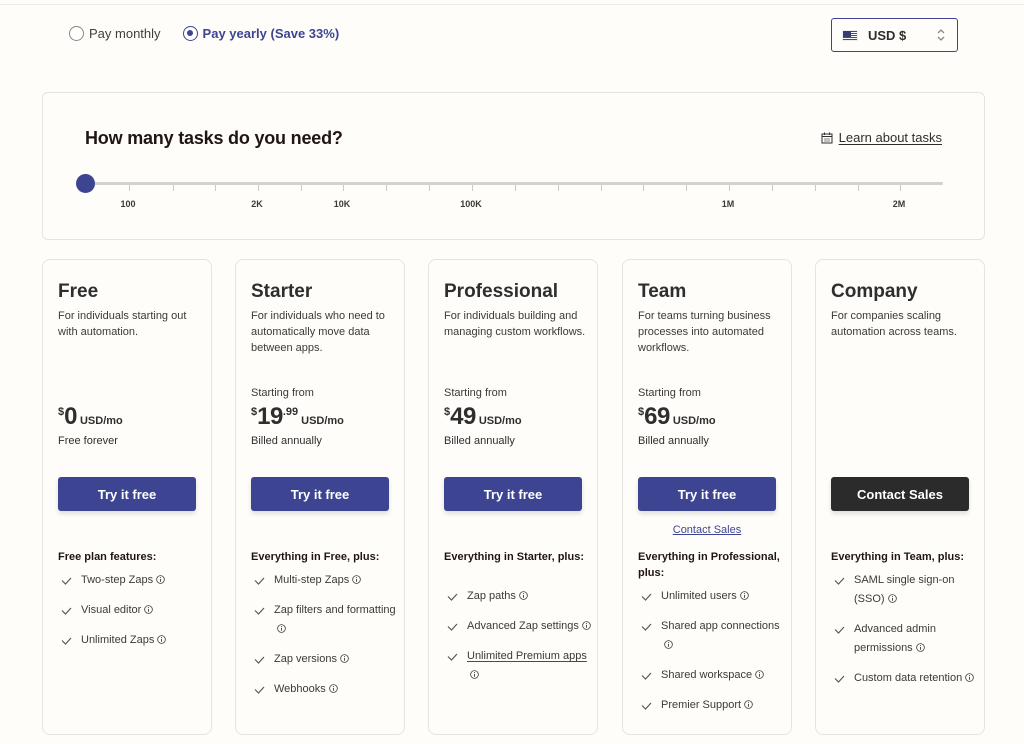 The image size is (1024, 744). What do you see at coordinates (270, 416) in the screenshot?
I see `price-amount: 19` at bounding box center [270, 416].